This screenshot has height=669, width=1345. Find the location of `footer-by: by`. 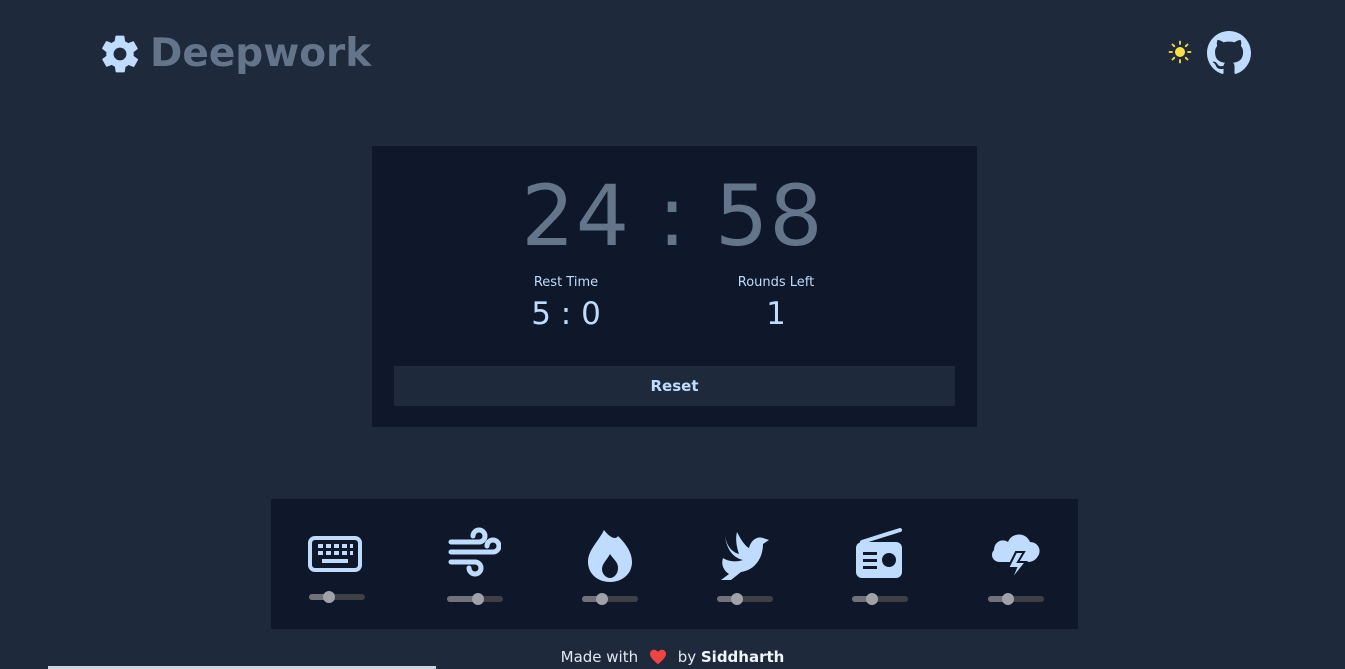

footer-by: by is located at coordinates (687, 657).